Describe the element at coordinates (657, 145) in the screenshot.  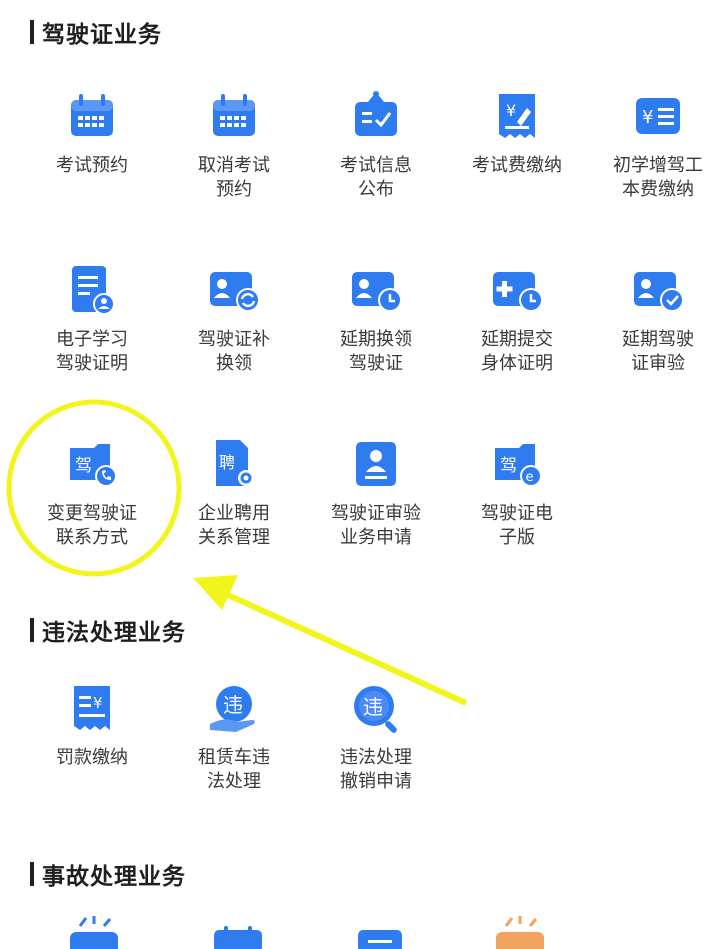
I see `service-item-beginner-fee: ¥ 初学增驾工 本费缴纳` at that location.